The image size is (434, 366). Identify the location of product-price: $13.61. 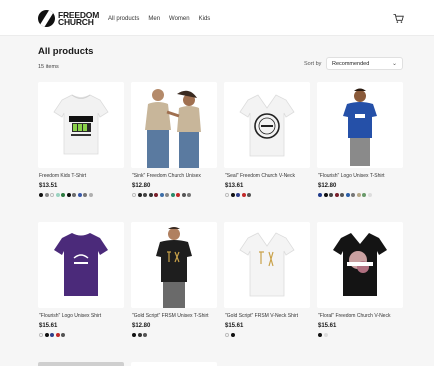
(234, 186).